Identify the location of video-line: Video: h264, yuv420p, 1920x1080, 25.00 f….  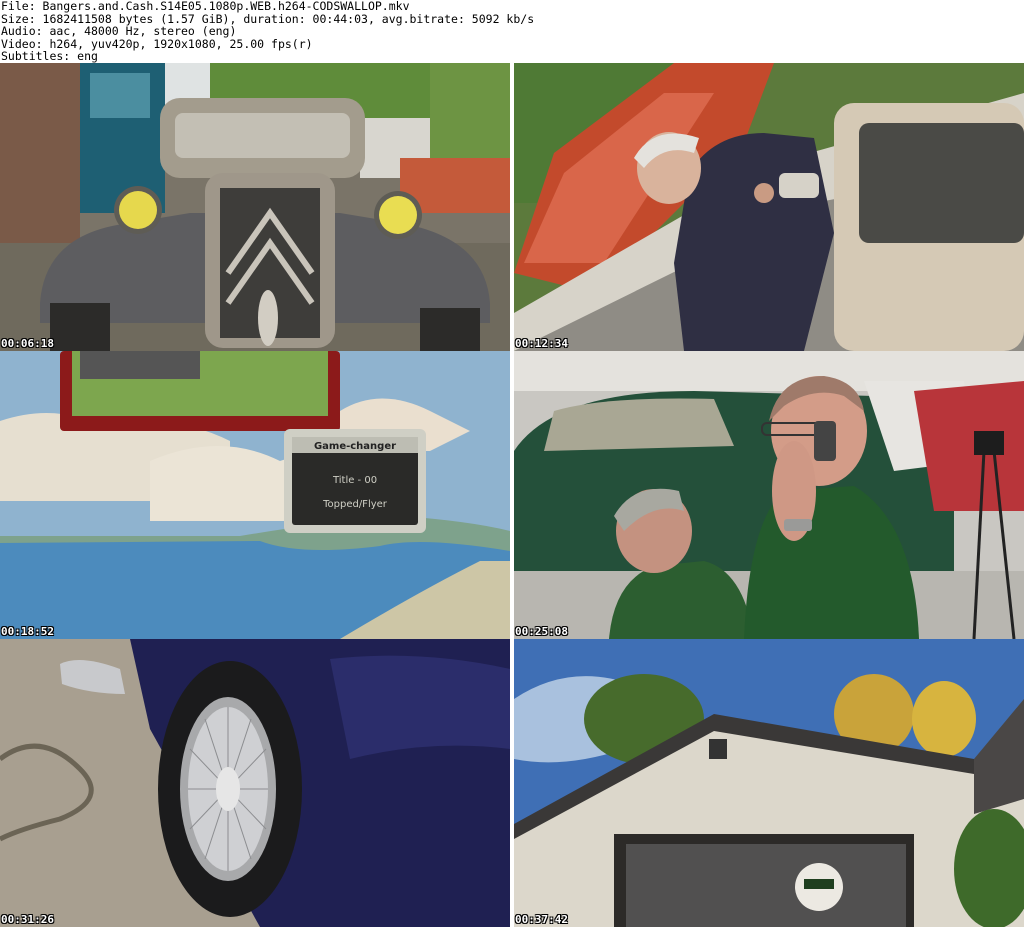
(157, 43).